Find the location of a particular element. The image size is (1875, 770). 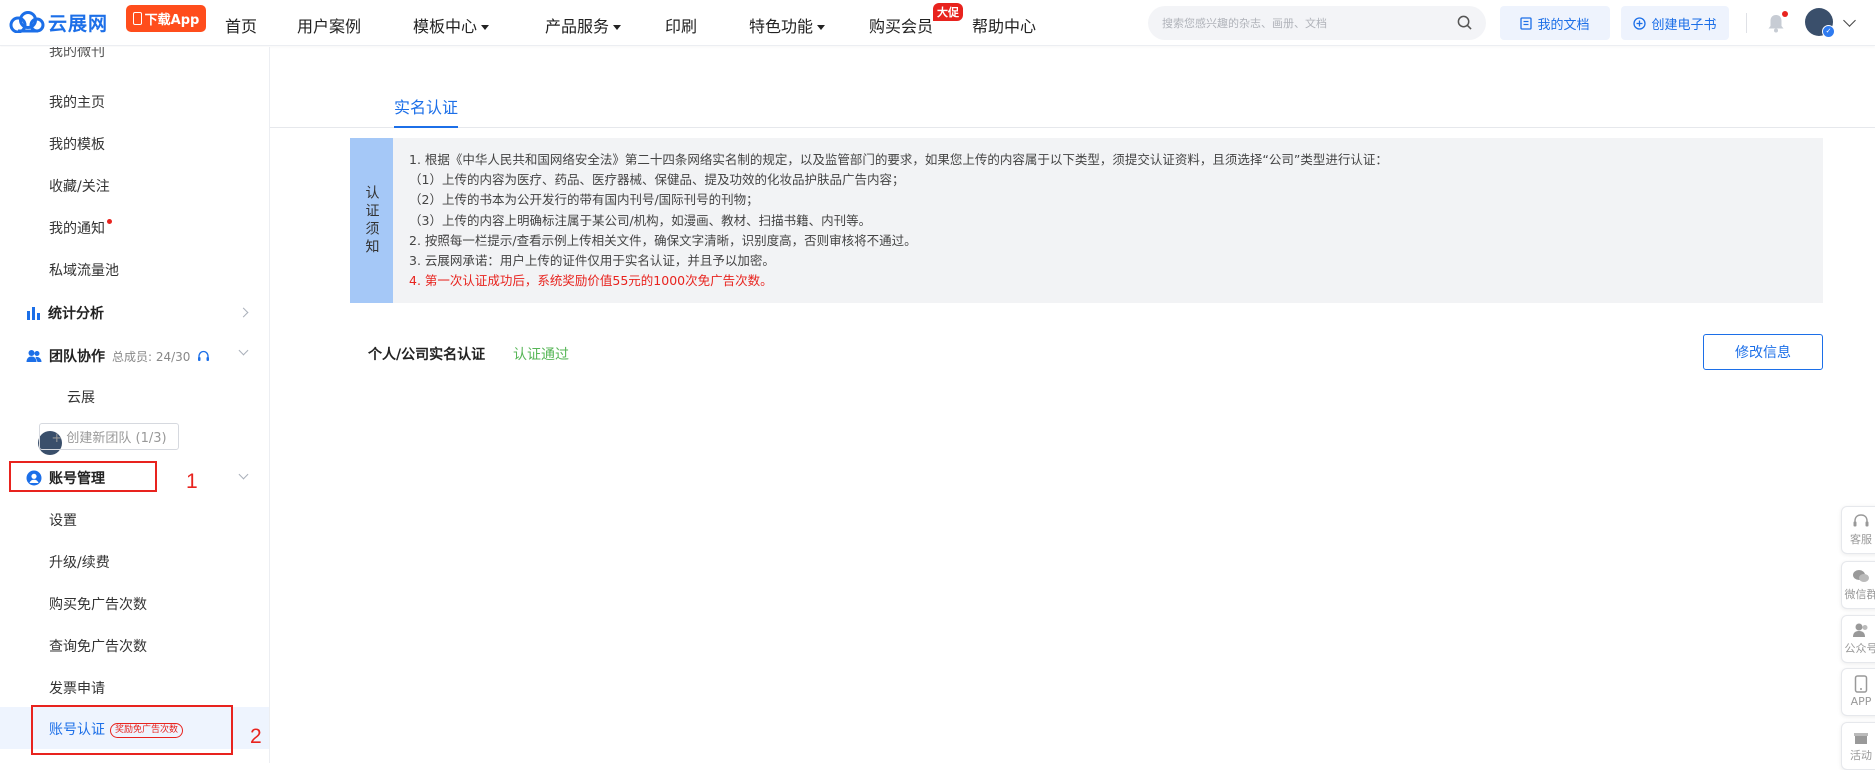

nav-template-center: 模板中心 is located at coordinates (451, 25).